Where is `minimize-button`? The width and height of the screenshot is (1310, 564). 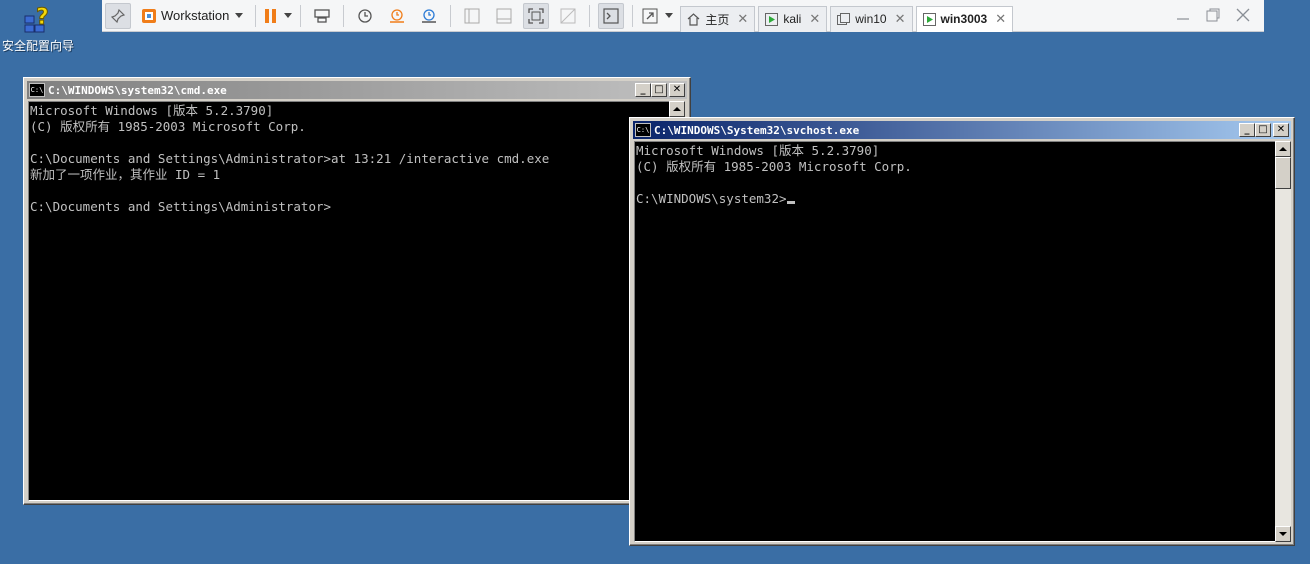 minimize-button is located at coordinates (1183, 15).